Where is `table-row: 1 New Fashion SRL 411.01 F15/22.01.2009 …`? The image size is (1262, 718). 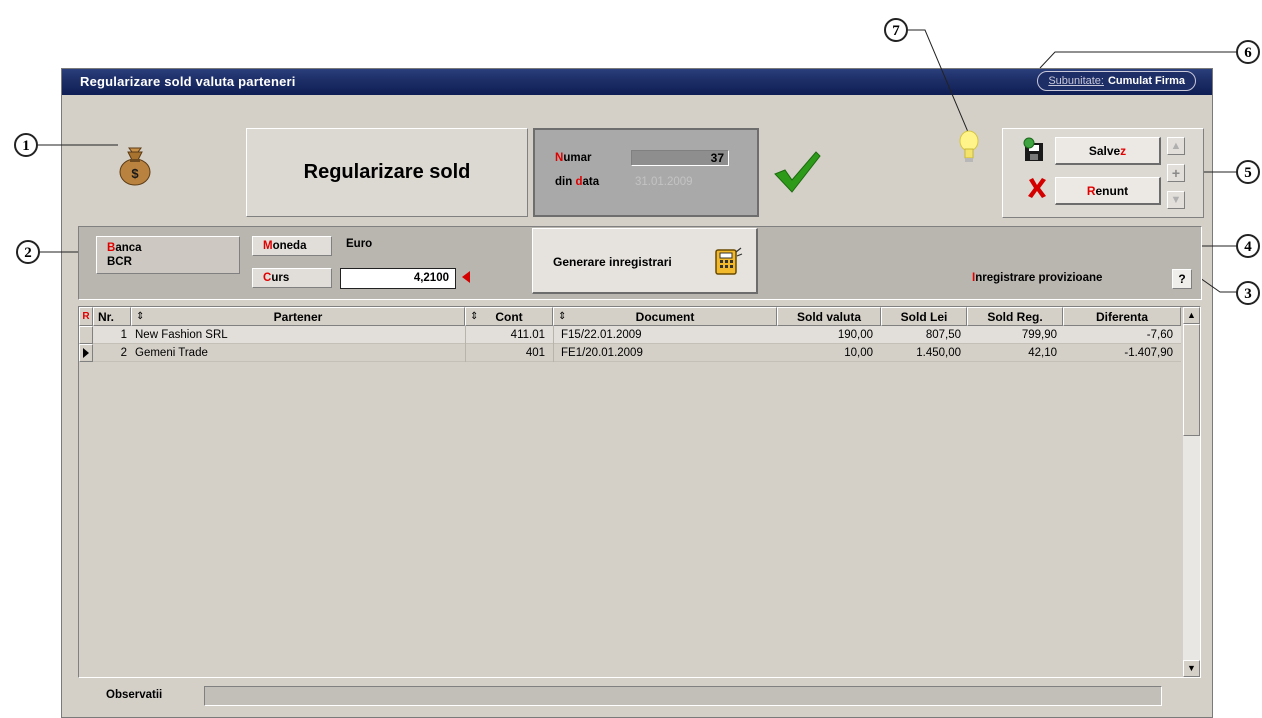
table-row: 1 New Fashion SRL 411.01 F15/22.01.2009 … is located at coordinates (637, 335).